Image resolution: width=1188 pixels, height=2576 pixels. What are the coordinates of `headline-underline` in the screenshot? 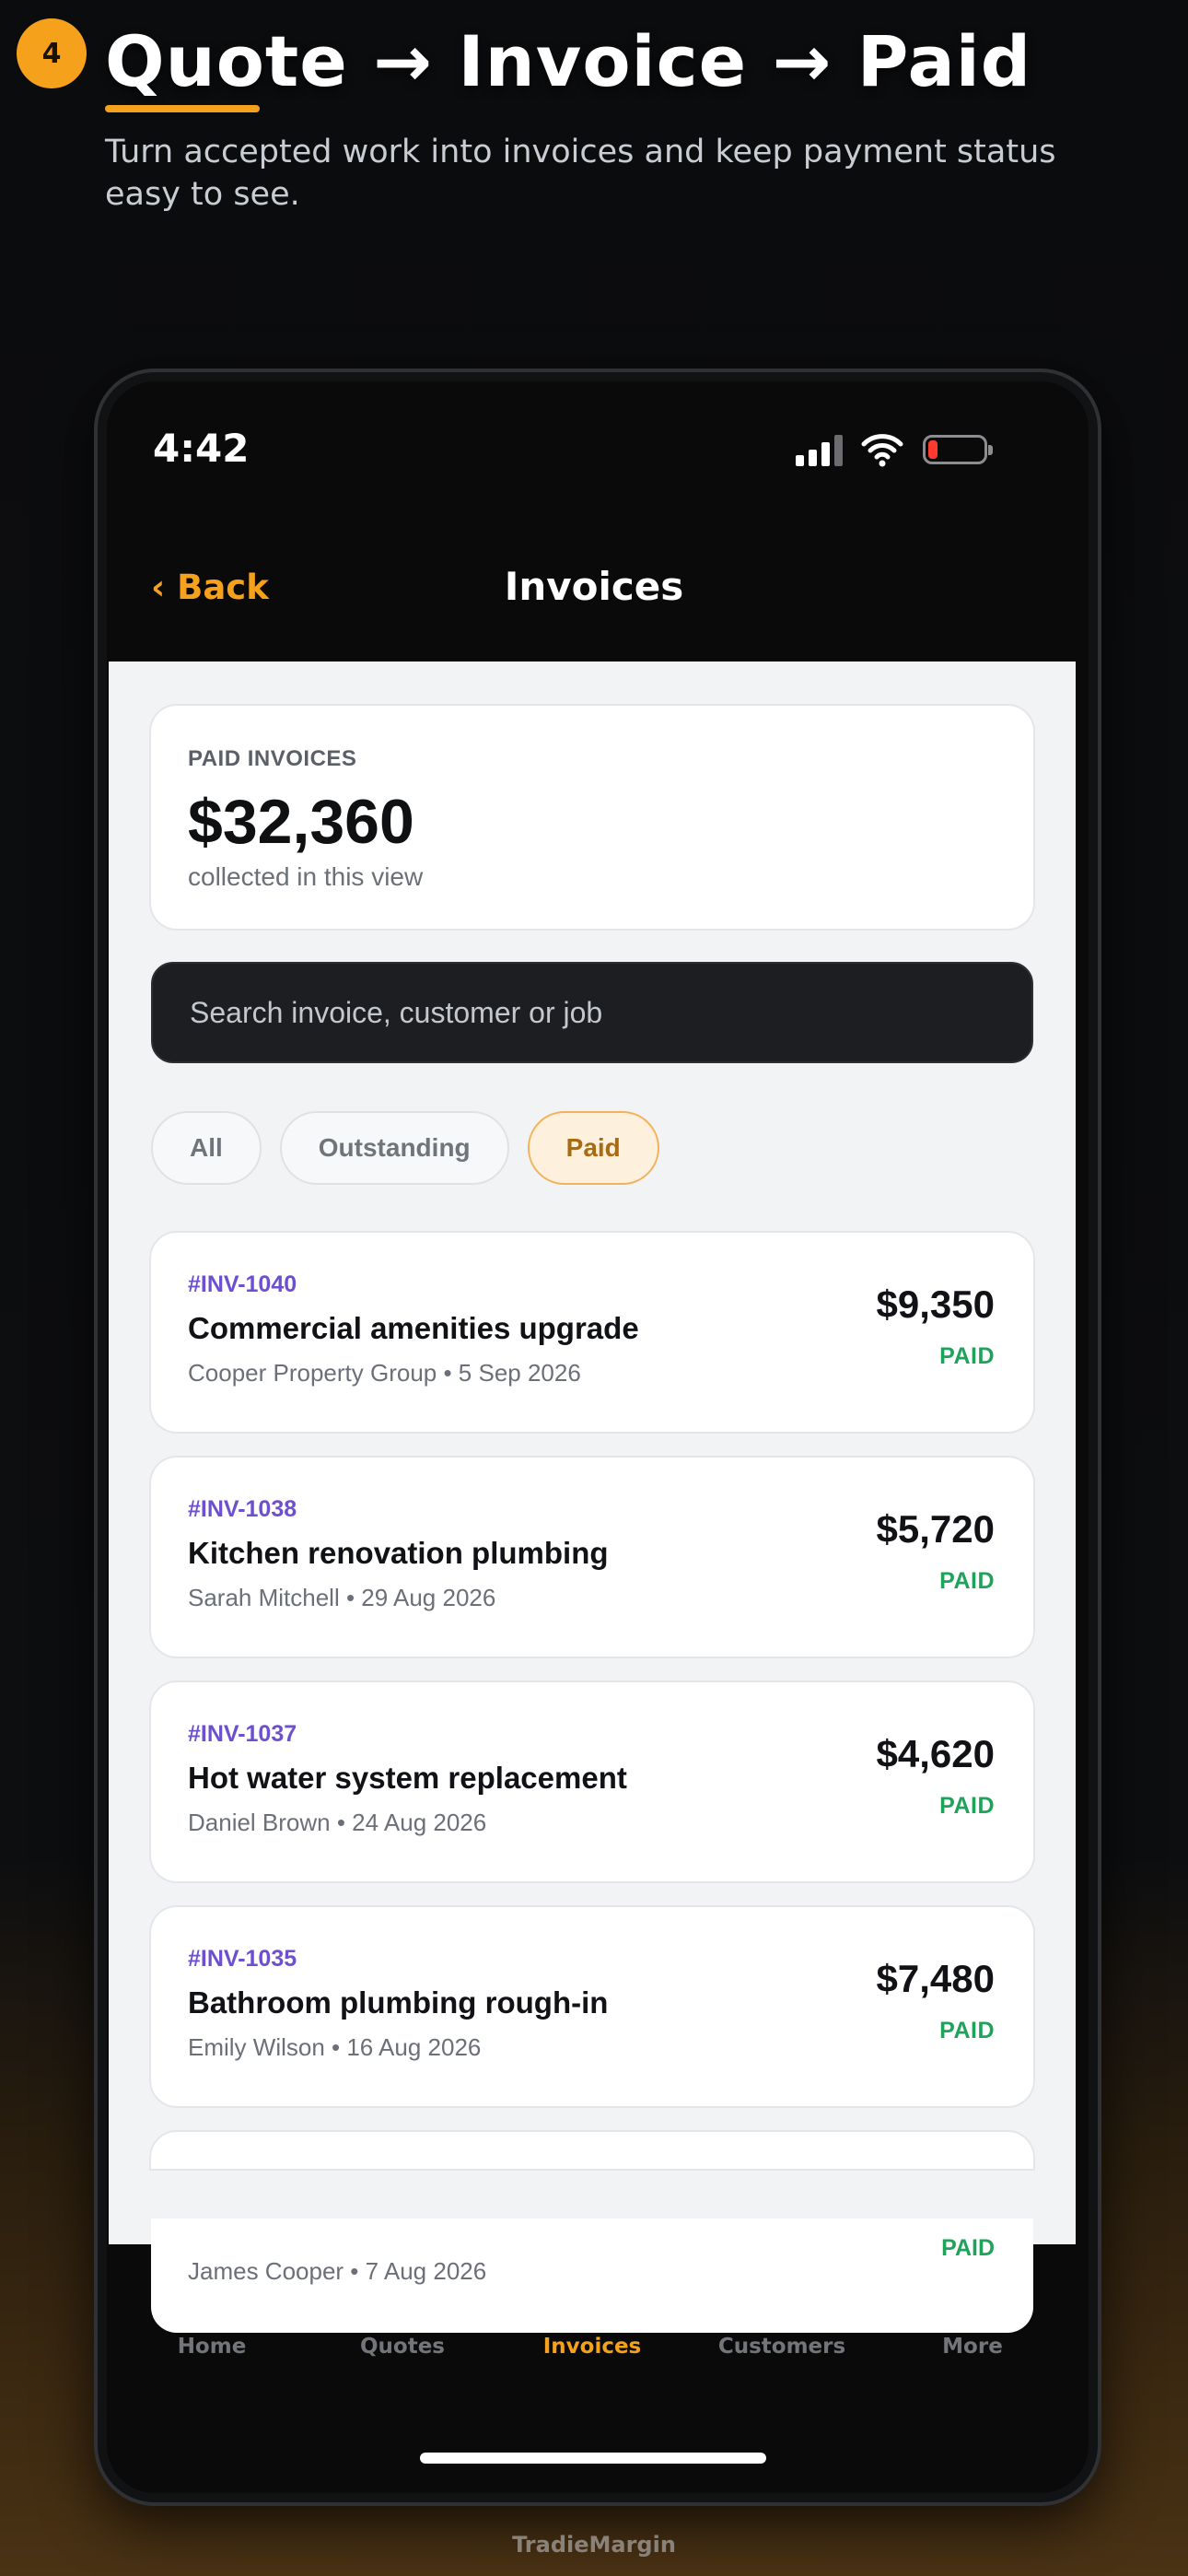 It's located at (182, 108).